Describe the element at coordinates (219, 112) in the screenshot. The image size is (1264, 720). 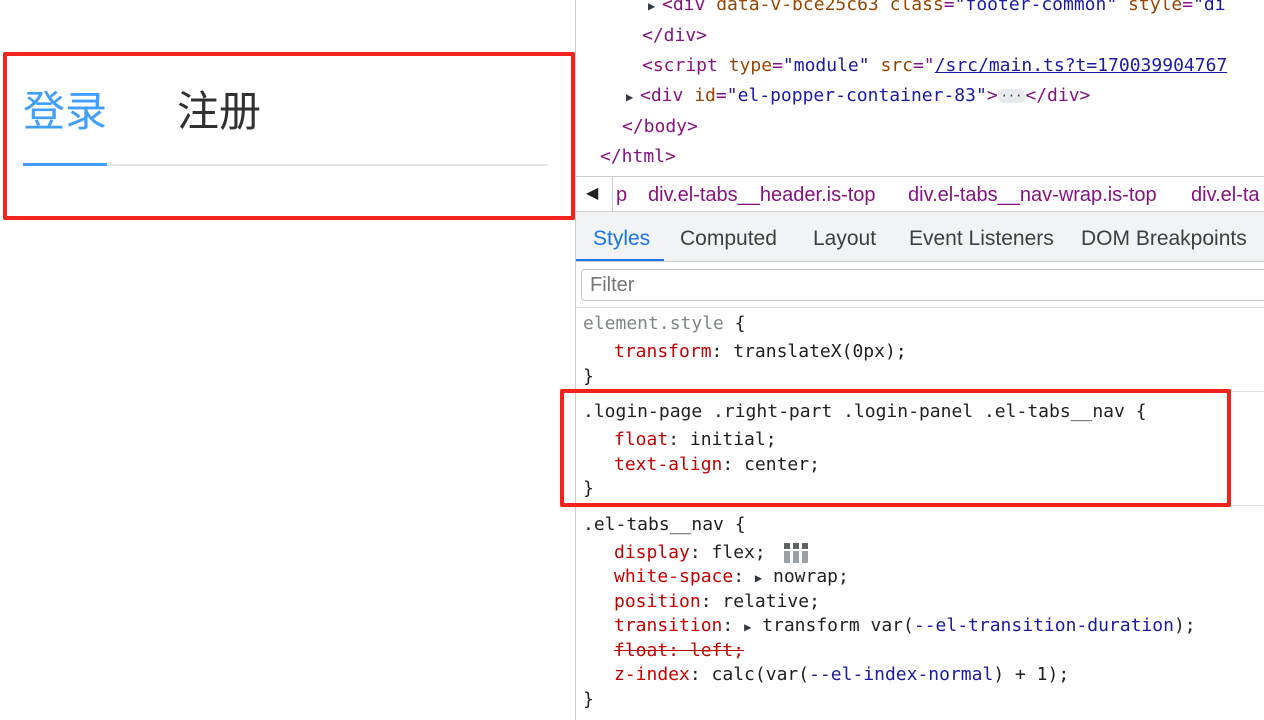
I see `tab-register: 注册` at that location.